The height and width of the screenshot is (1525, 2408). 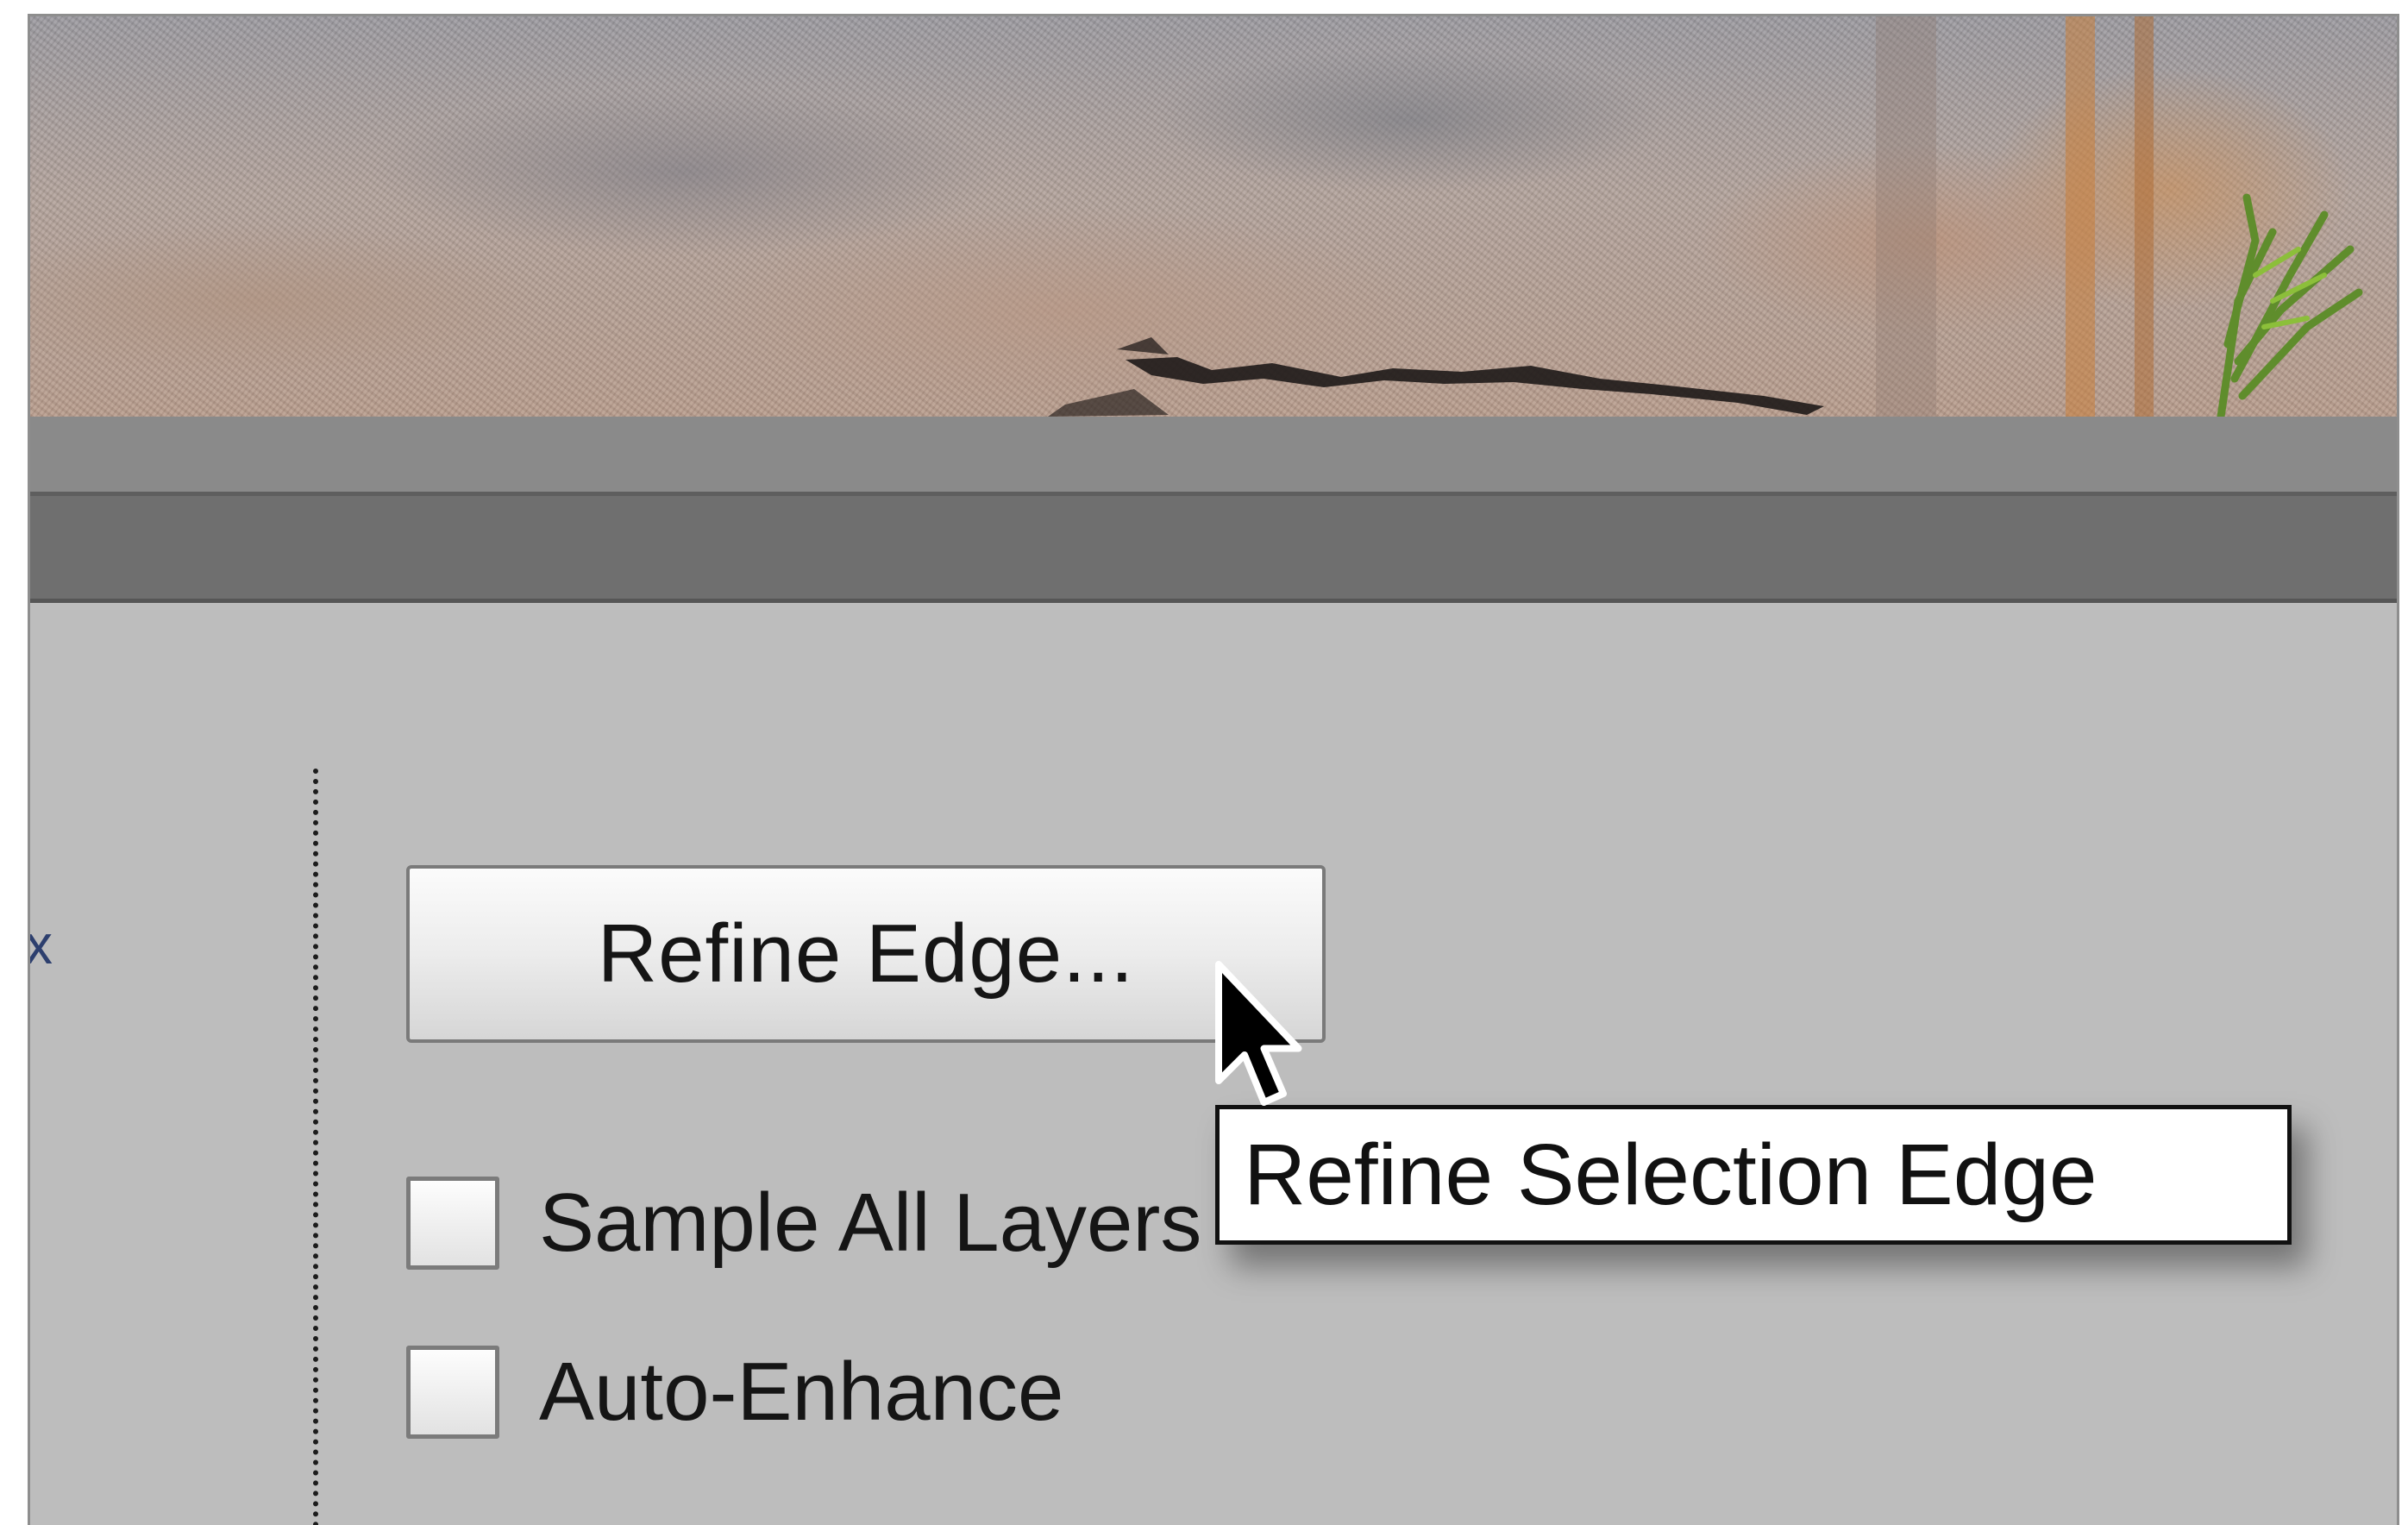 What do you see at coordinates (870, 1224) in the screenshot?
I see `sample-all-layers-label: Sample All Layers` at bounding box center [870, 1224].